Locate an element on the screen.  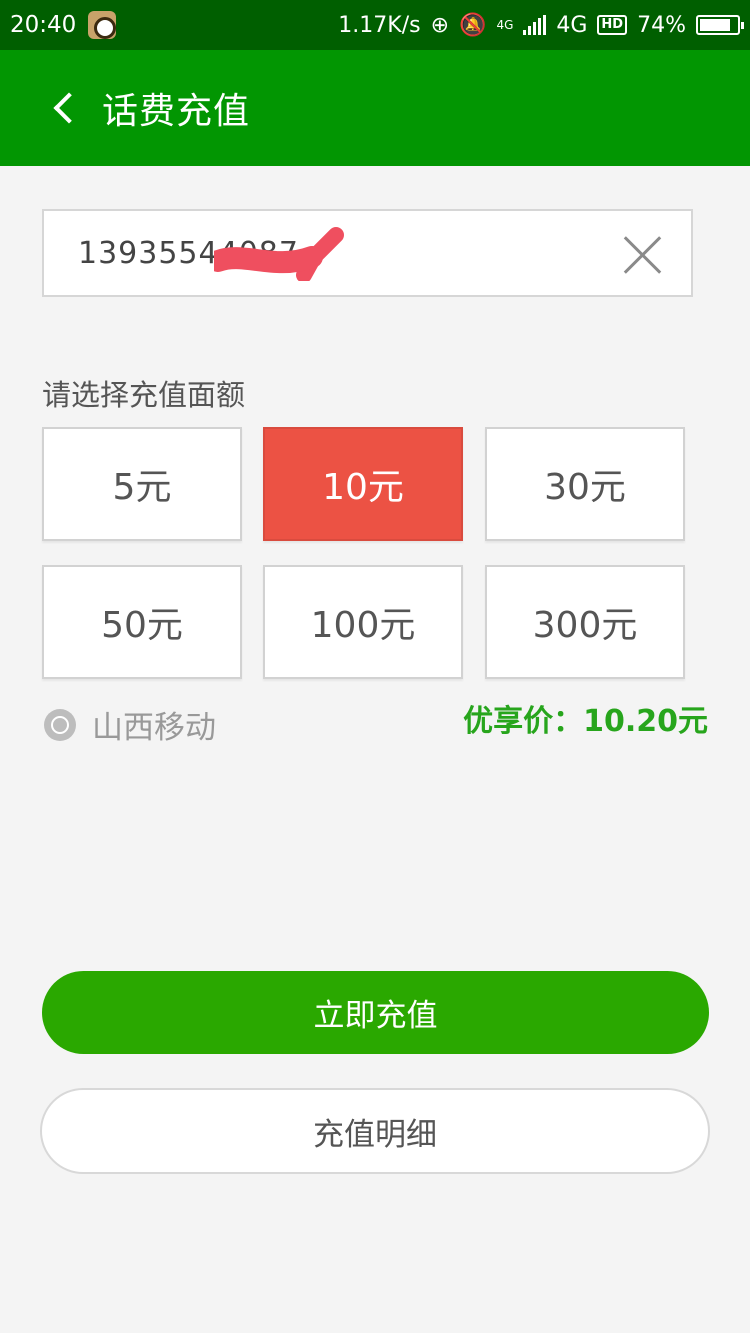
carrier-name: 山西移动 is located at coordinates (154, 728).